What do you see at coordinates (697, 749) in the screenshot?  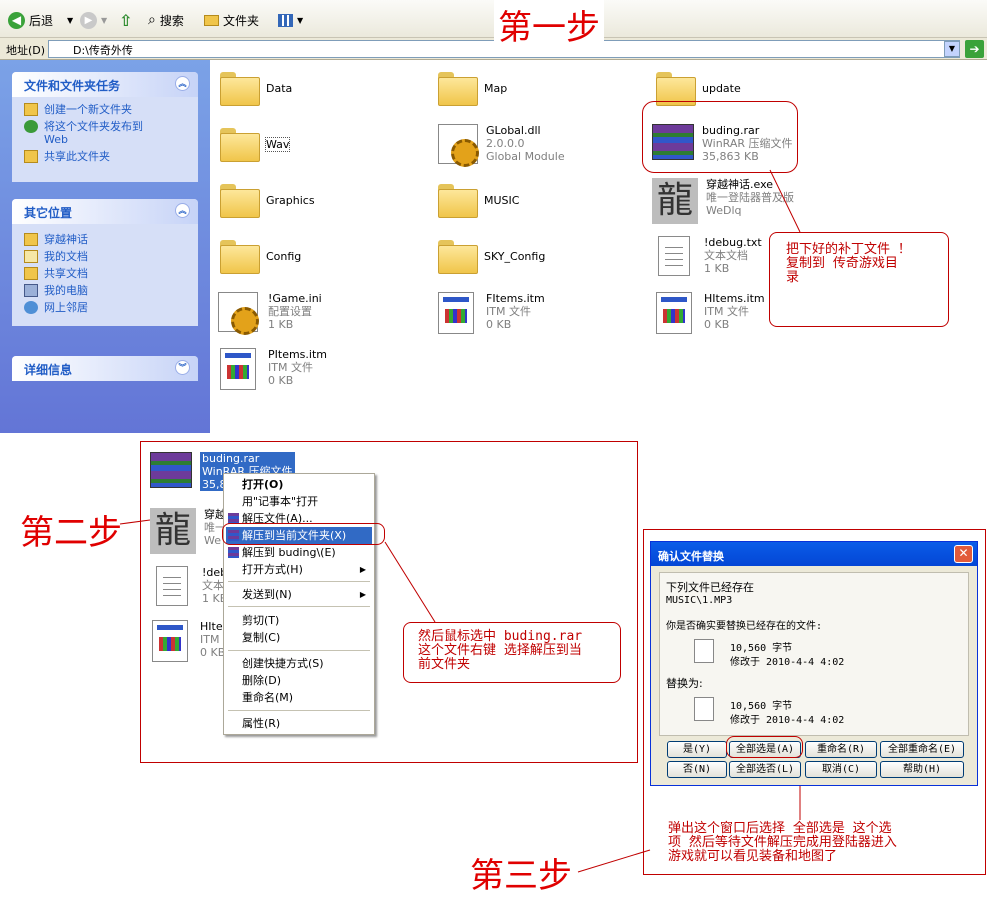 I see `yes-button: 是(Y)` at bounding box center [697, 749].